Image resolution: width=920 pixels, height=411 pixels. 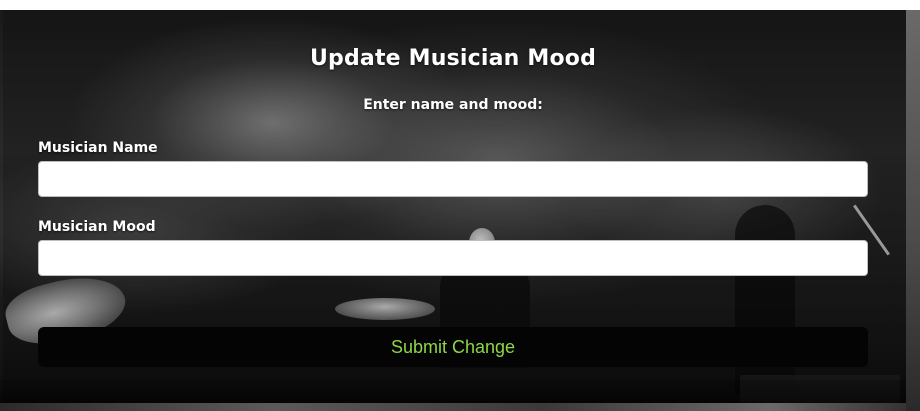 What do you see at coordinates (98, 148) in the screenshot?
I see `musician-name-label: Musician Name` at bounding box center [98, 148].